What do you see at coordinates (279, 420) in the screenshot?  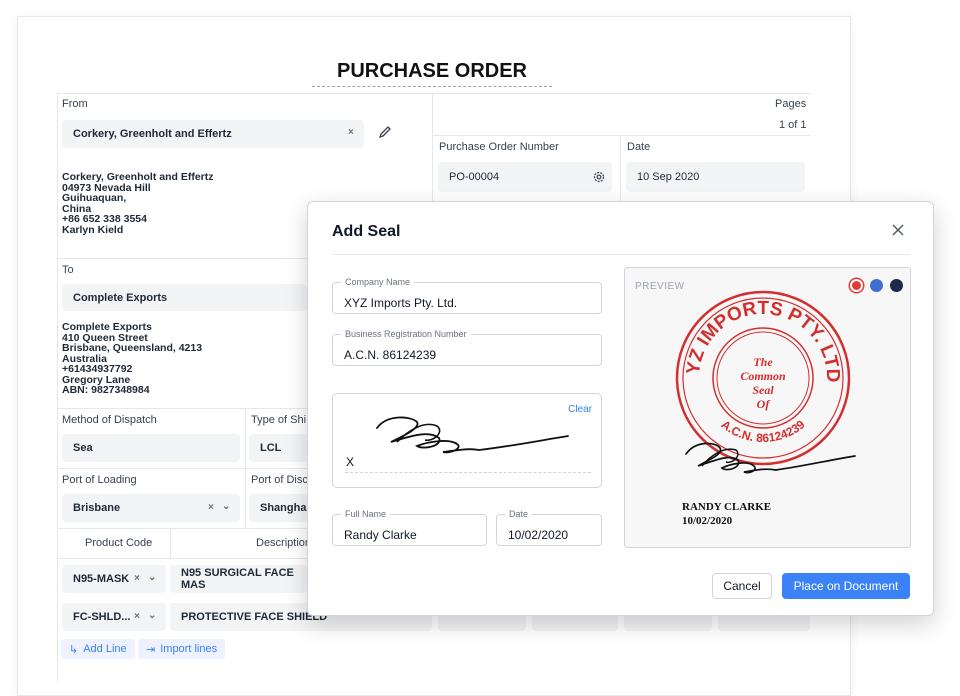 I see `shipment-label: Type of Shi` at bounding box center [279, 420].